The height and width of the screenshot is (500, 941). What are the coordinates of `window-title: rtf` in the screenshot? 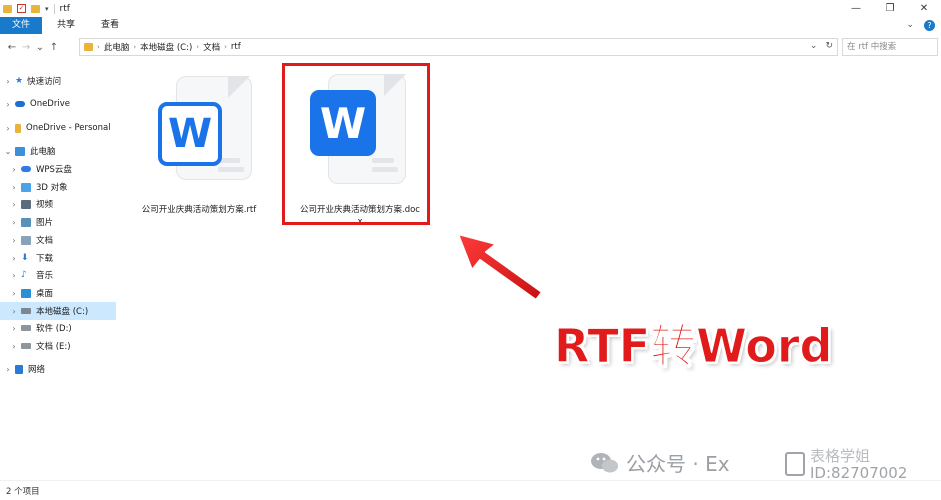 It's located at (64, 8).